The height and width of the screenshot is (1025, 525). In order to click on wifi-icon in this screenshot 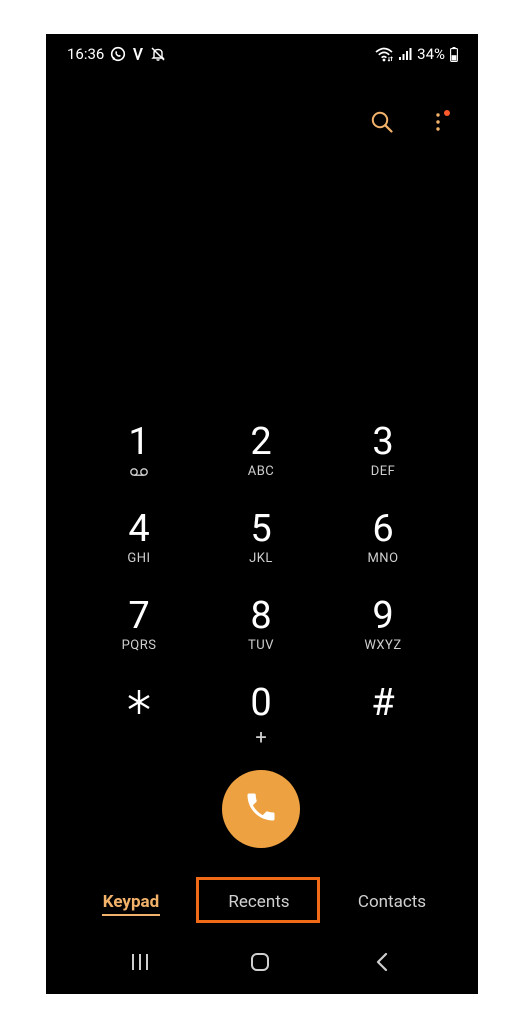, I will do `click(384, 54)`.